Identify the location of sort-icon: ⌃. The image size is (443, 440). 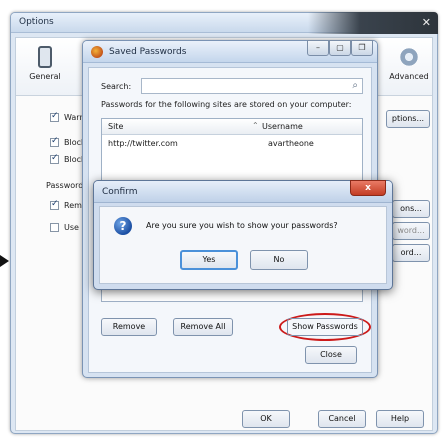
(255, 125).